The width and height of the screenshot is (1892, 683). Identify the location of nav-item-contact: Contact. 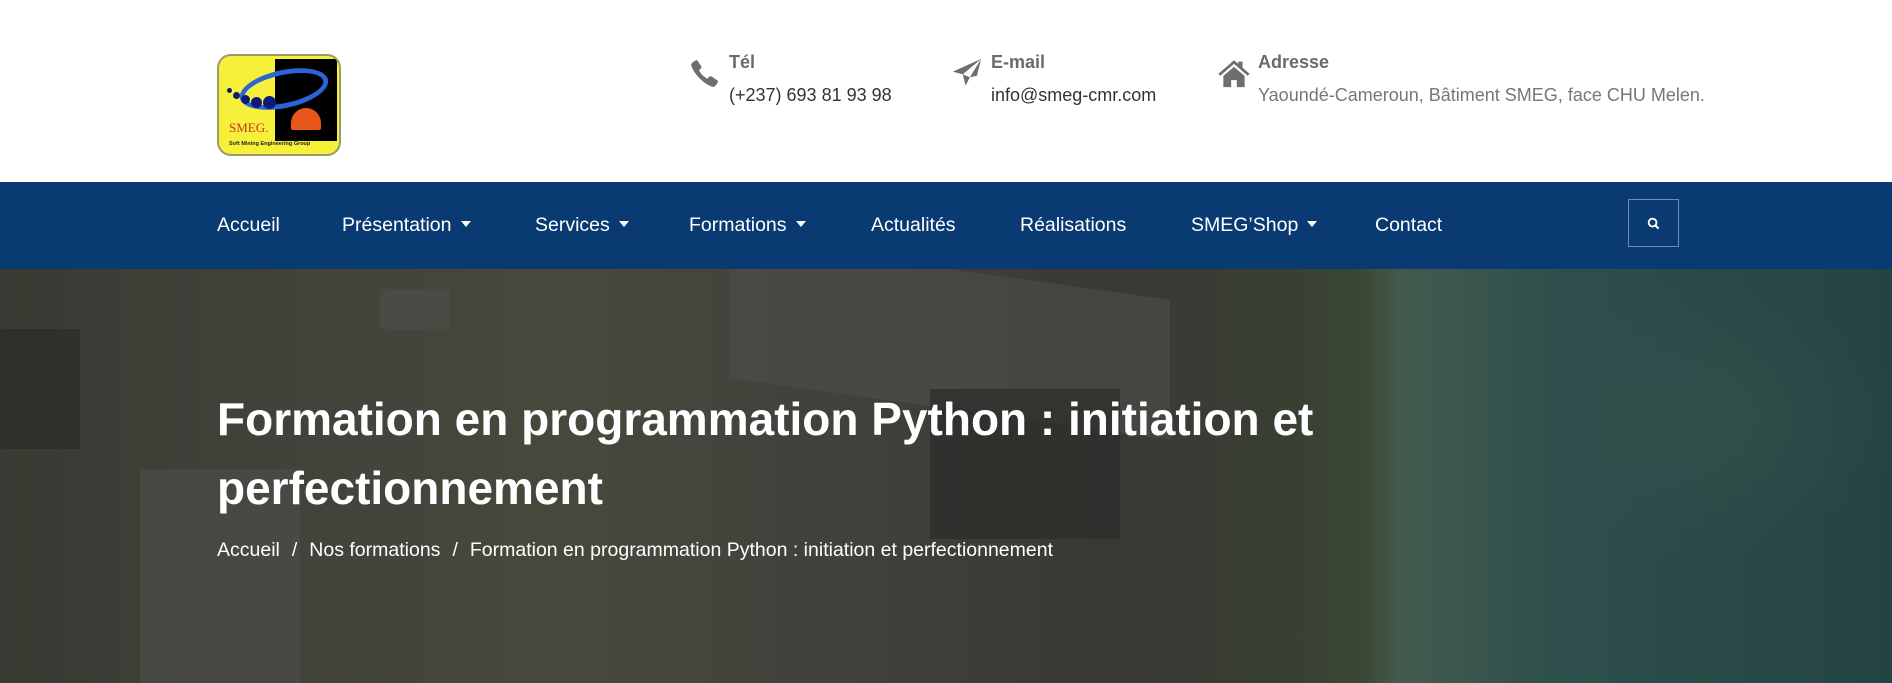
(1408, 225).